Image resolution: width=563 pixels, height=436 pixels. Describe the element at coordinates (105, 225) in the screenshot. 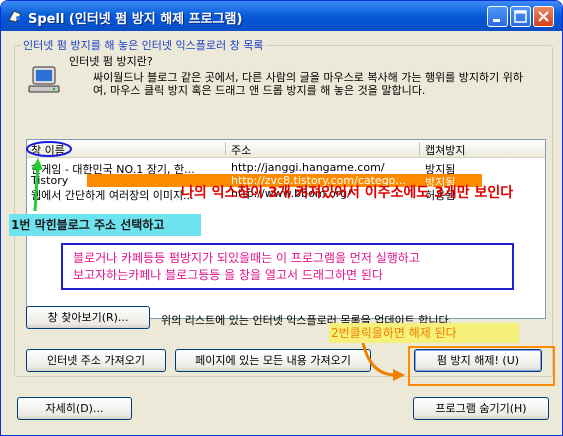

I see `annotation-step-1: 1번 막힌블로그 주소 선택하고` at that location.